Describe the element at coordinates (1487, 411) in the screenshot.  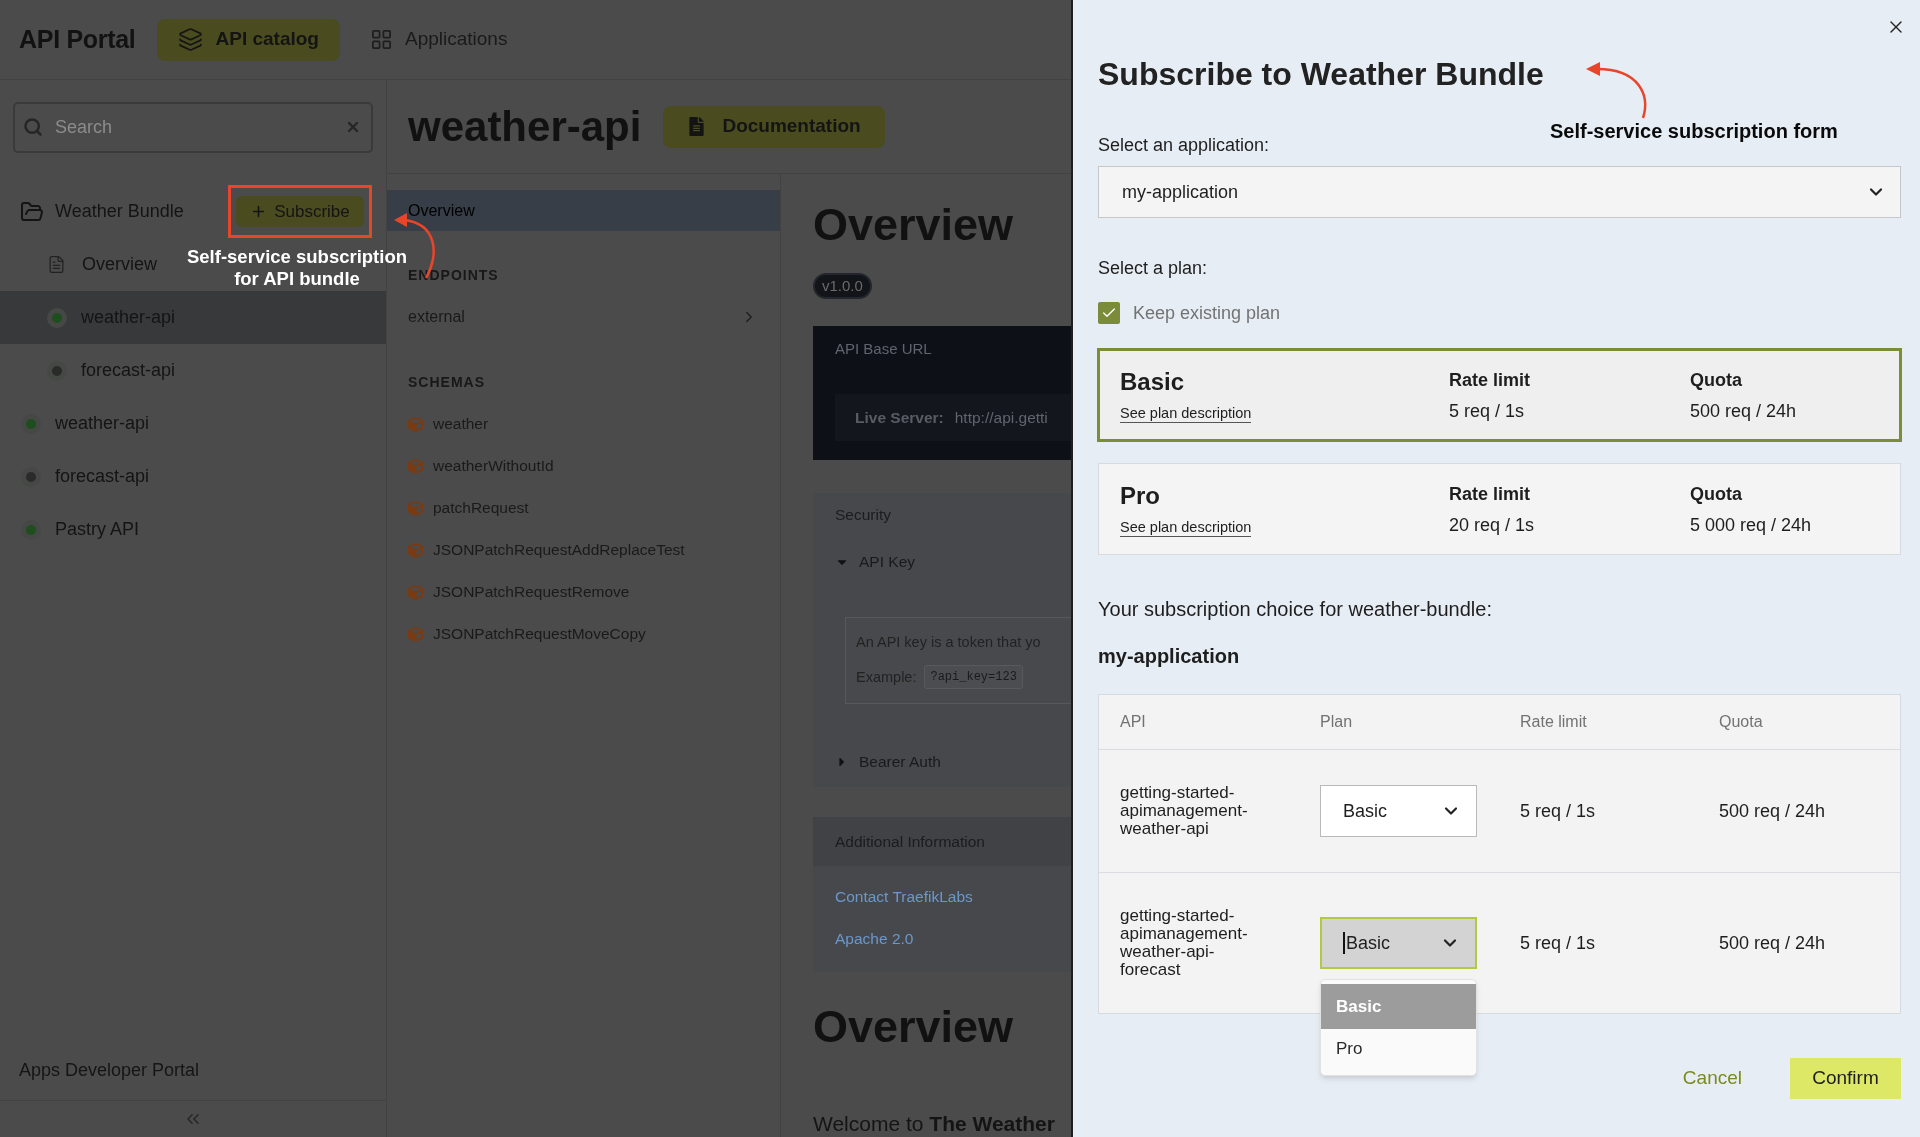
I see `rate-limit-value: 5 req / 1s` at that location.